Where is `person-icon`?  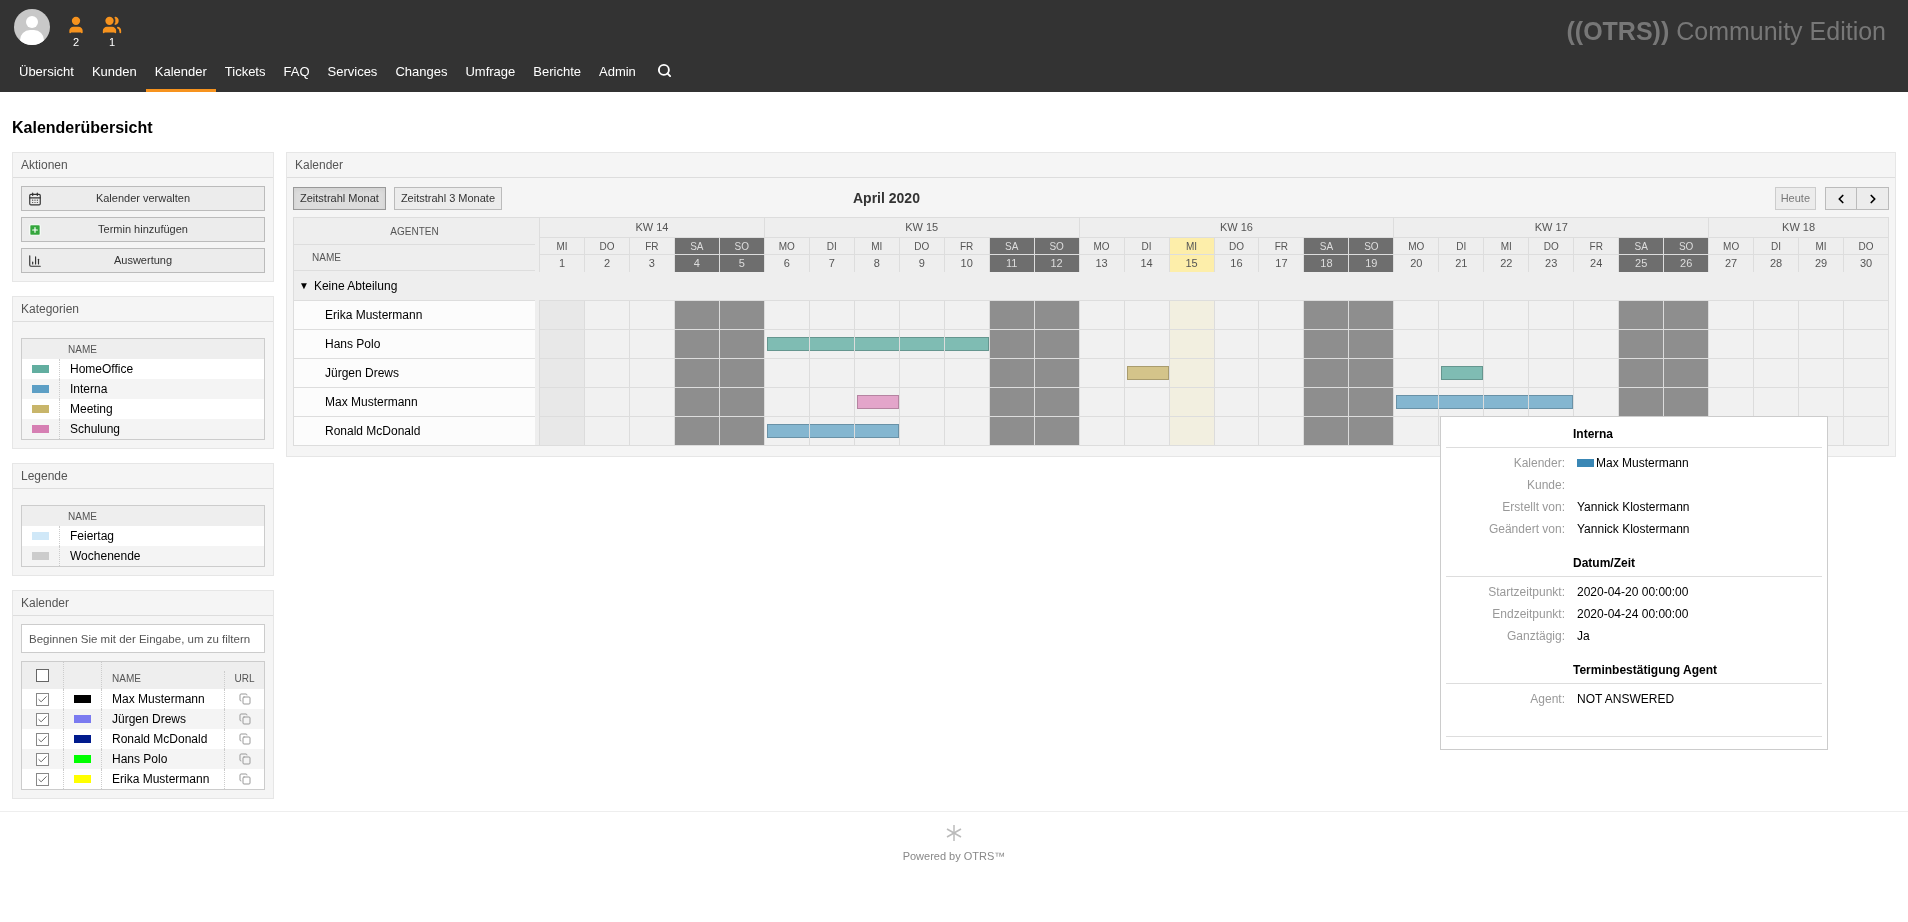
person-icon is located at coordinates (76, 25).